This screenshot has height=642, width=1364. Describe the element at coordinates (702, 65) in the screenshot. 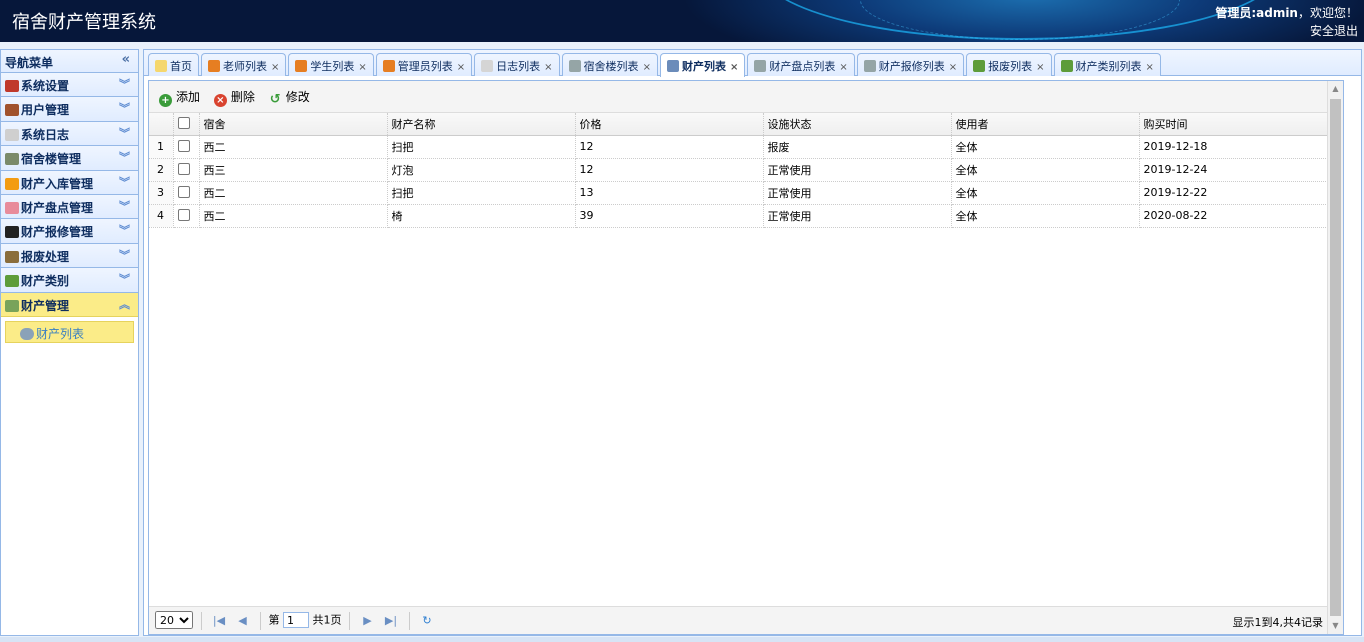

I see `tab: 财产列表 ×` at that location.